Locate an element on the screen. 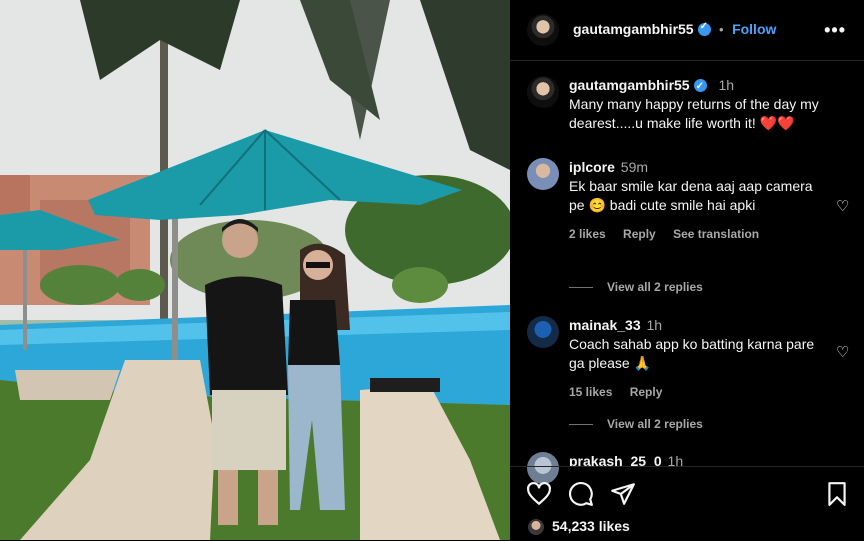 This screenshot has height=541, width=864. liker-avatar is located at coordinates (536, 527).